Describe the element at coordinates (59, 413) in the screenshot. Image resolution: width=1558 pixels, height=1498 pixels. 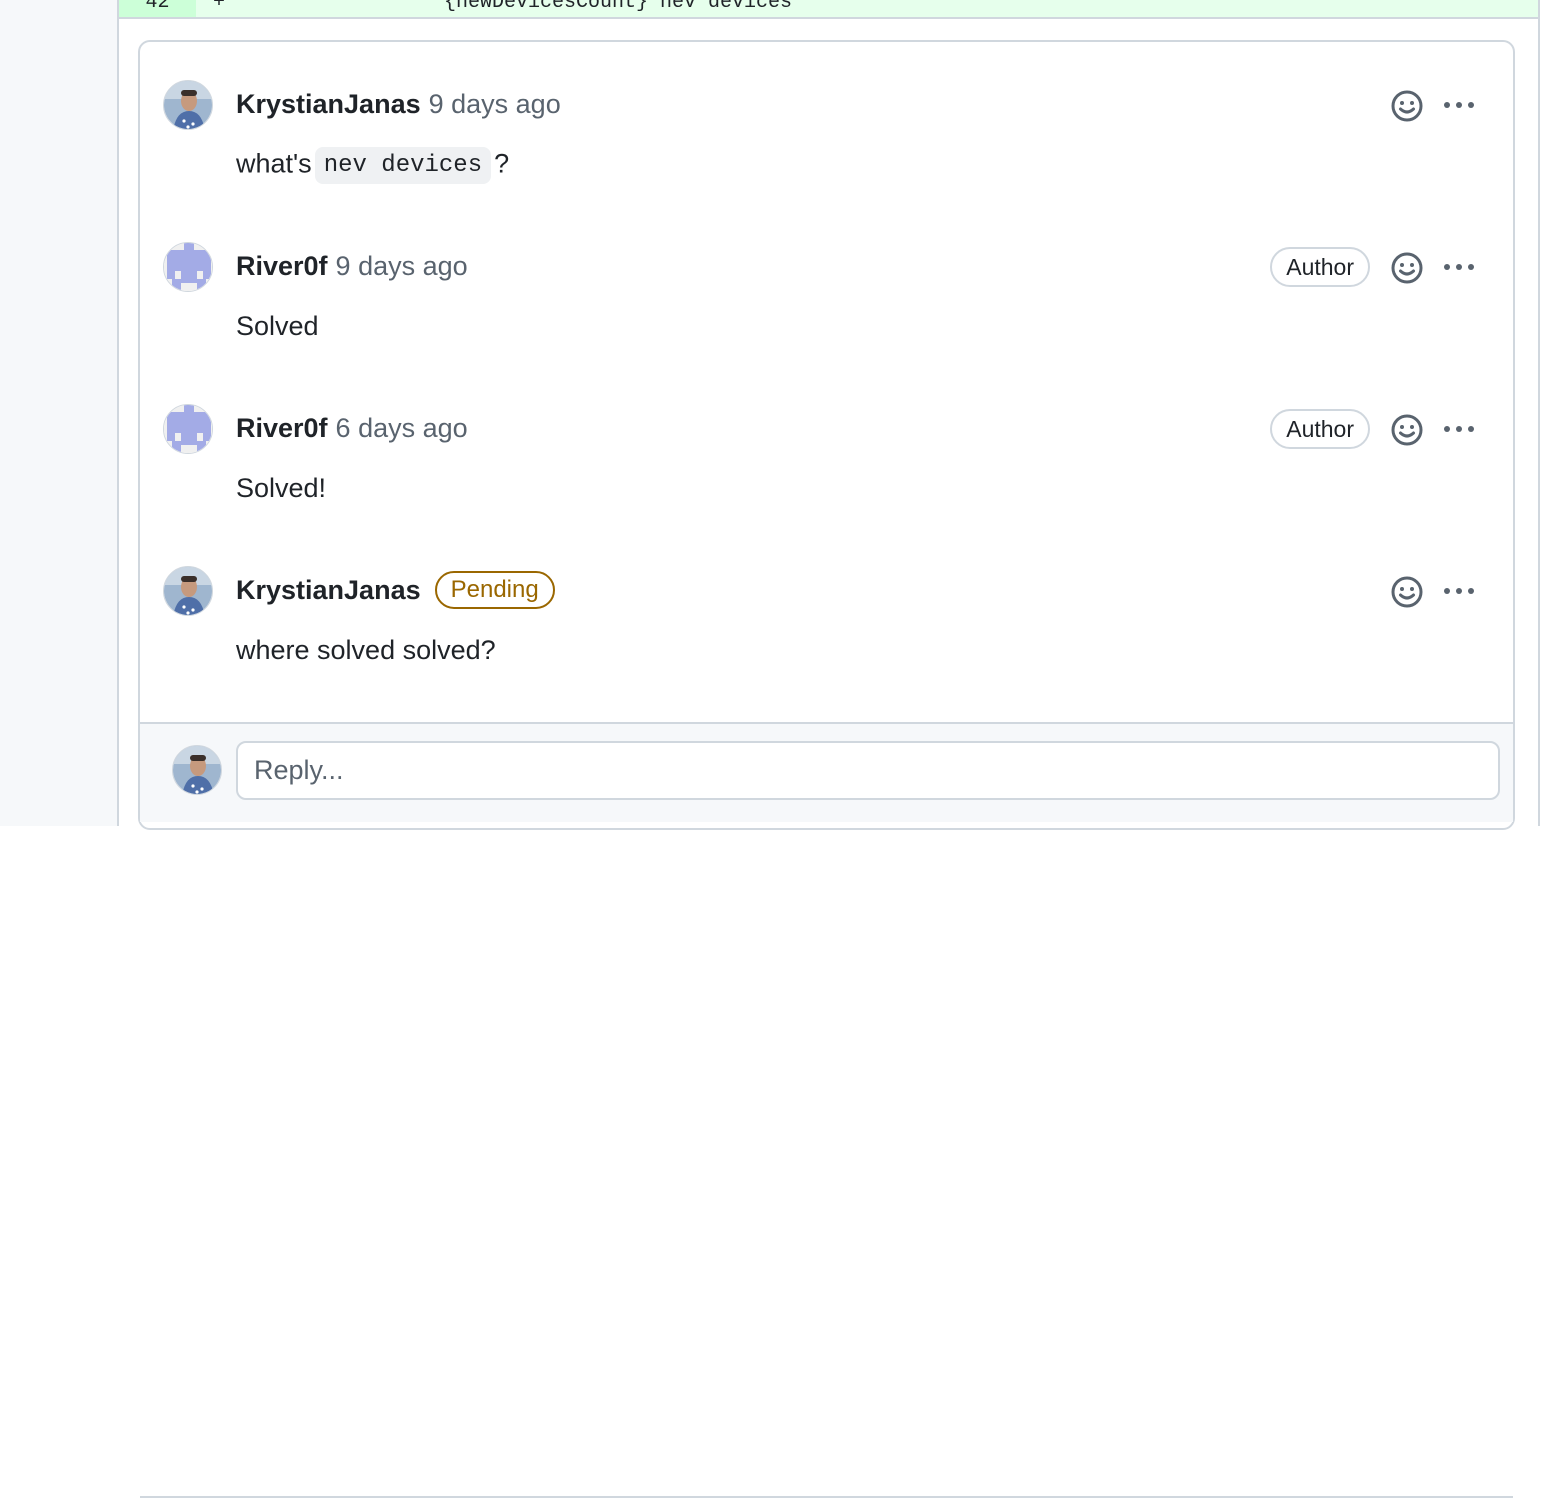
I see `file-tree-gutter` at that location.